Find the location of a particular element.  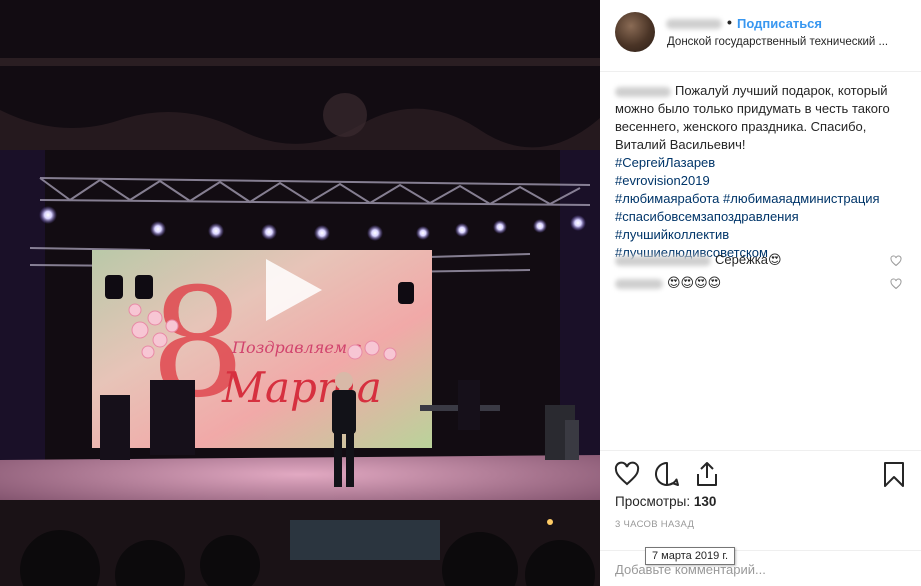

views-count: Просмотры: 130 is located at coordinates (665, 501).